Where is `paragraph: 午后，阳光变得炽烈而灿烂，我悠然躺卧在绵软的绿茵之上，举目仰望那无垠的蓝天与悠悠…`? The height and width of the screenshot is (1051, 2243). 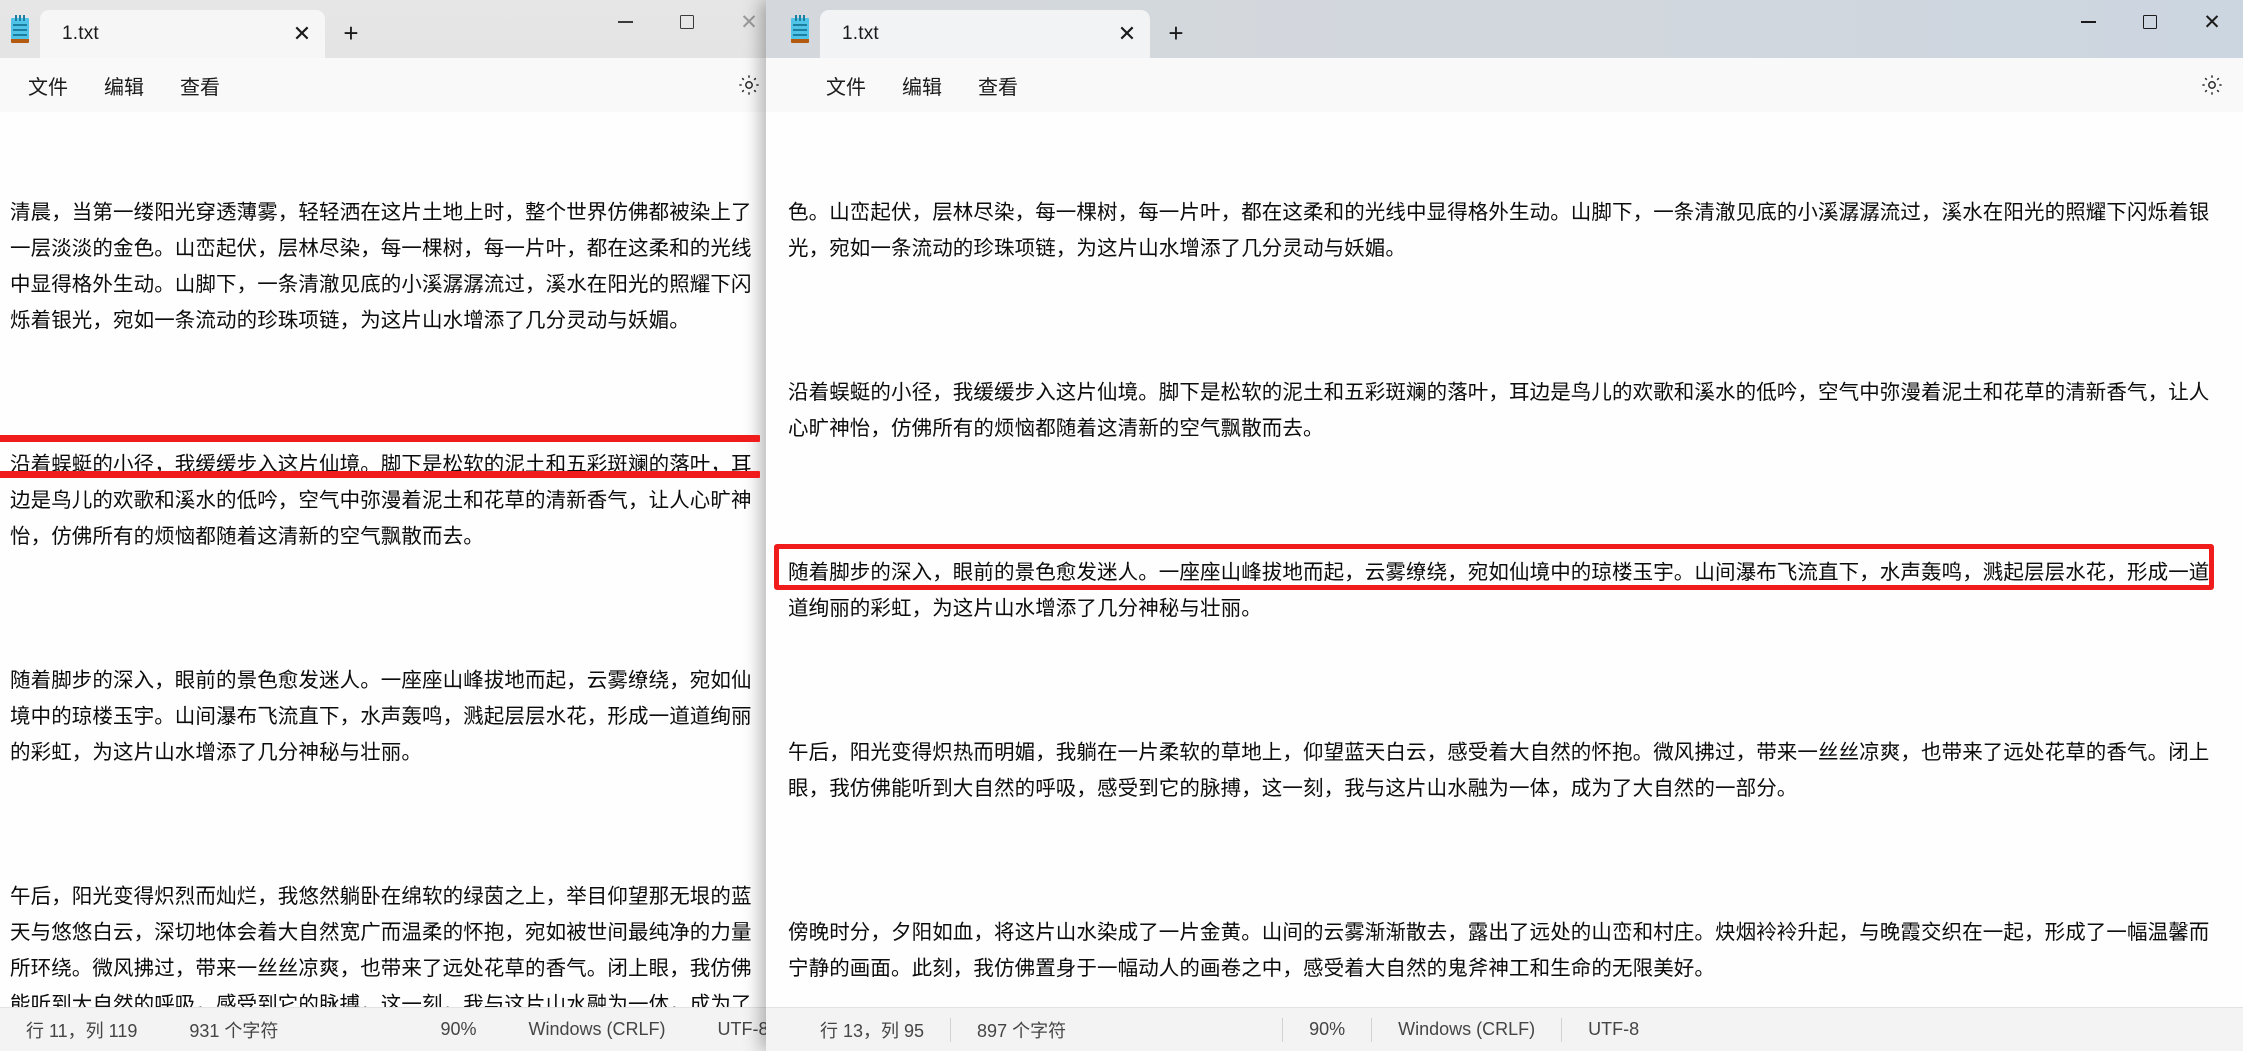 paragraph: 午后，阳光变得炽烈而灿烂，我悠然躺卧在绵软的绿茵之上，举目仰望那无垠的蓝天与悠悠… is located at coordinates (381, 945).